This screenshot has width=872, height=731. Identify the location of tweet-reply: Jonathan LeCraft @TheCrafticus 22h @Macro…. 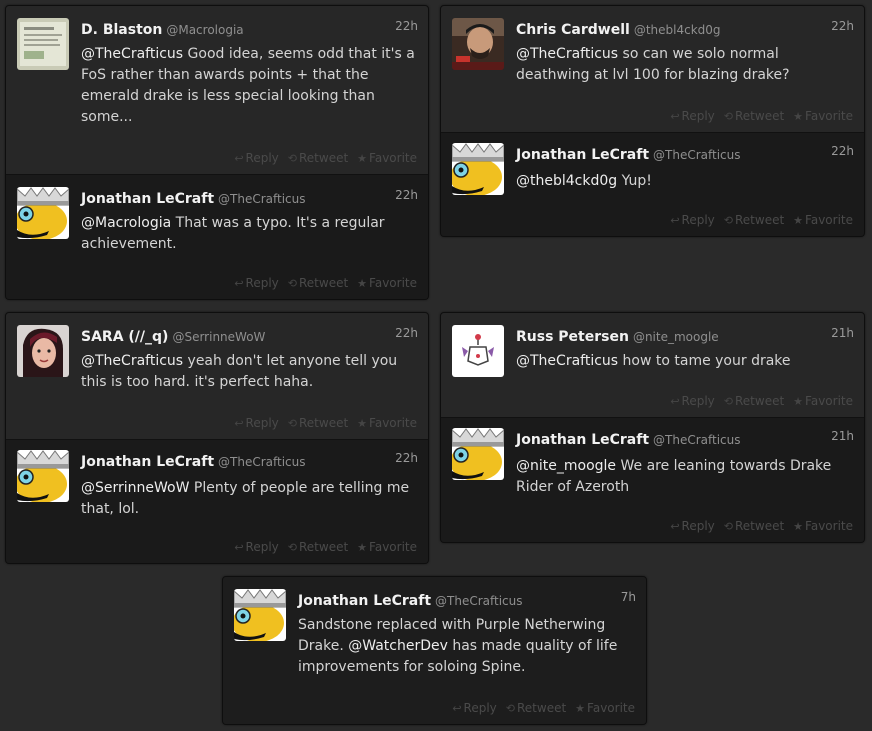
(217, 236).